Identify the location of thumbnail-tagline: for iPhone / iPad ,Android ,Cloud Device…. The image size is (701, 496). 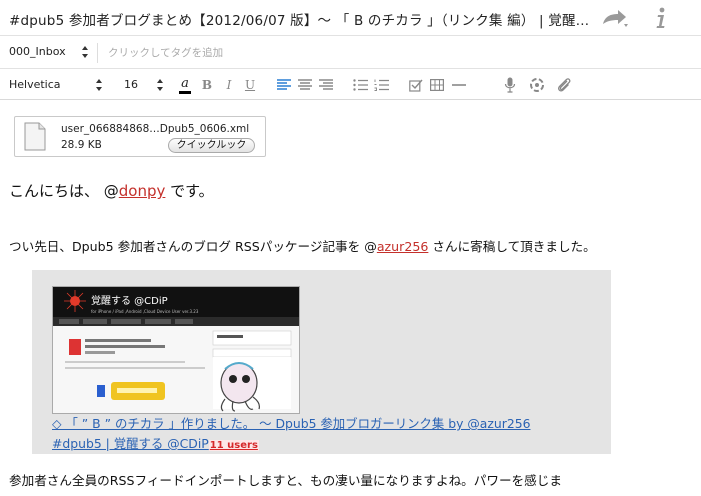
(145, 311).